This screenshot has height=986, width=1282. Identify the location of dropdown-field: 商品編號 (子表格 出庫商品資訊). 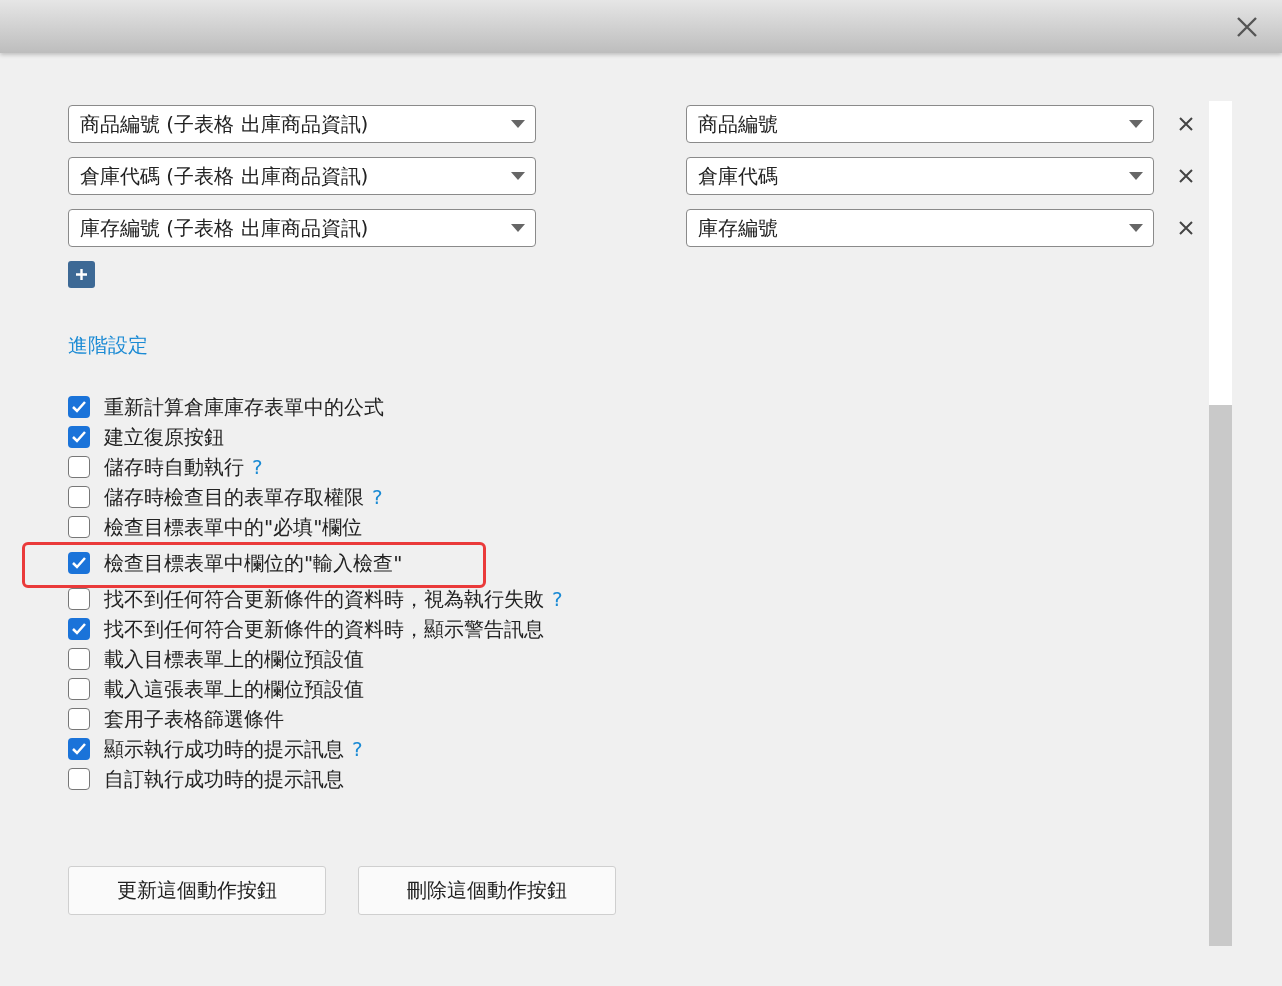
(302, 124).